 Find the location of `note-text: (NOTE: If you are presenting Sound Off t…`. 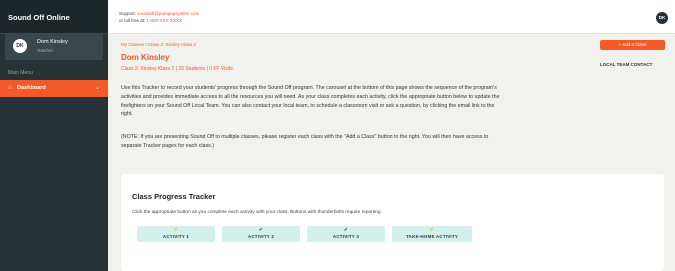

note-text: (NOTE: If you are presenting Sound Off t… is located at coordinates (305, 141).